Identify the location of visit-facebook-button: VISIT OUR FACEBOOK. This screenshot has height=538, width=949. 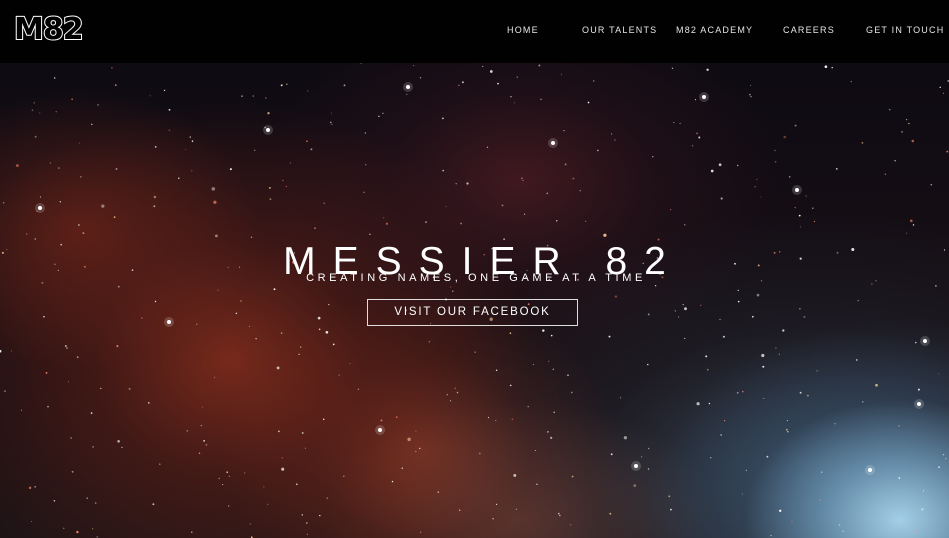
(472, 312).